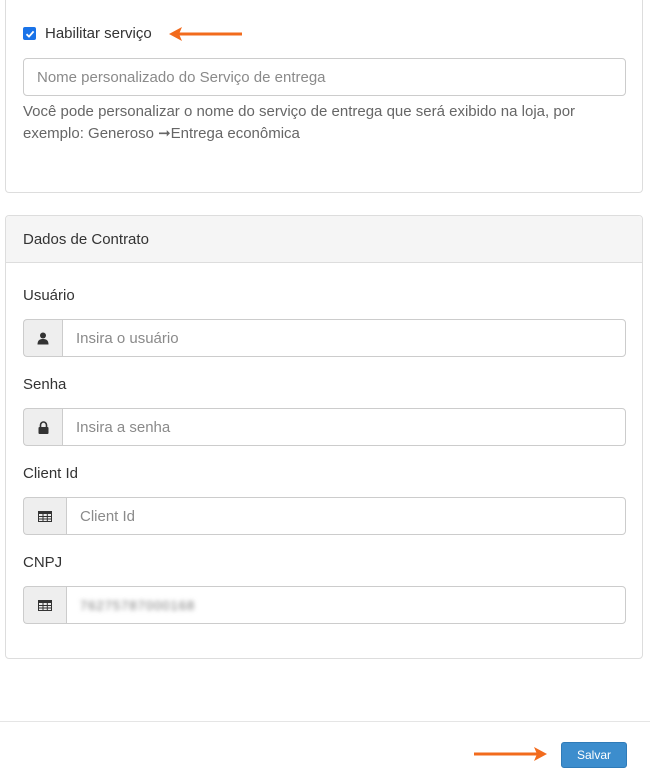 This screenshot has width=650, height=782. I want to click on cnpj-input-group: 76275787000168, so click(324, 605).